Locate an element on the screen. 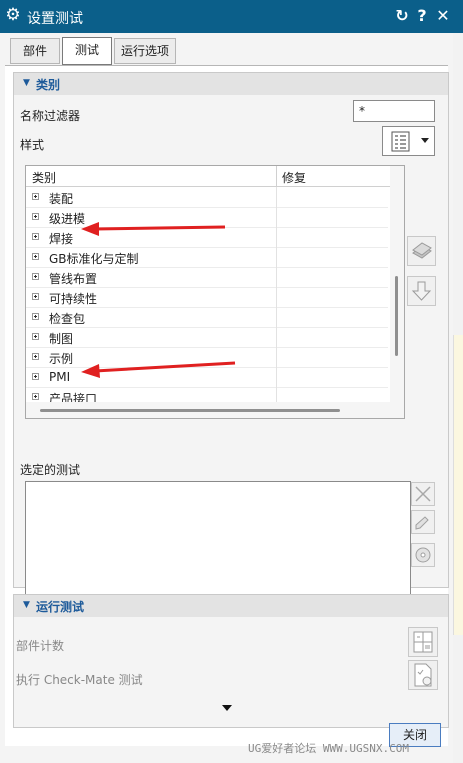 Image resolution: width=463 pixels, height=763 pixels. tree-row-label: 可持续性 is located at coordinates (73, 299).